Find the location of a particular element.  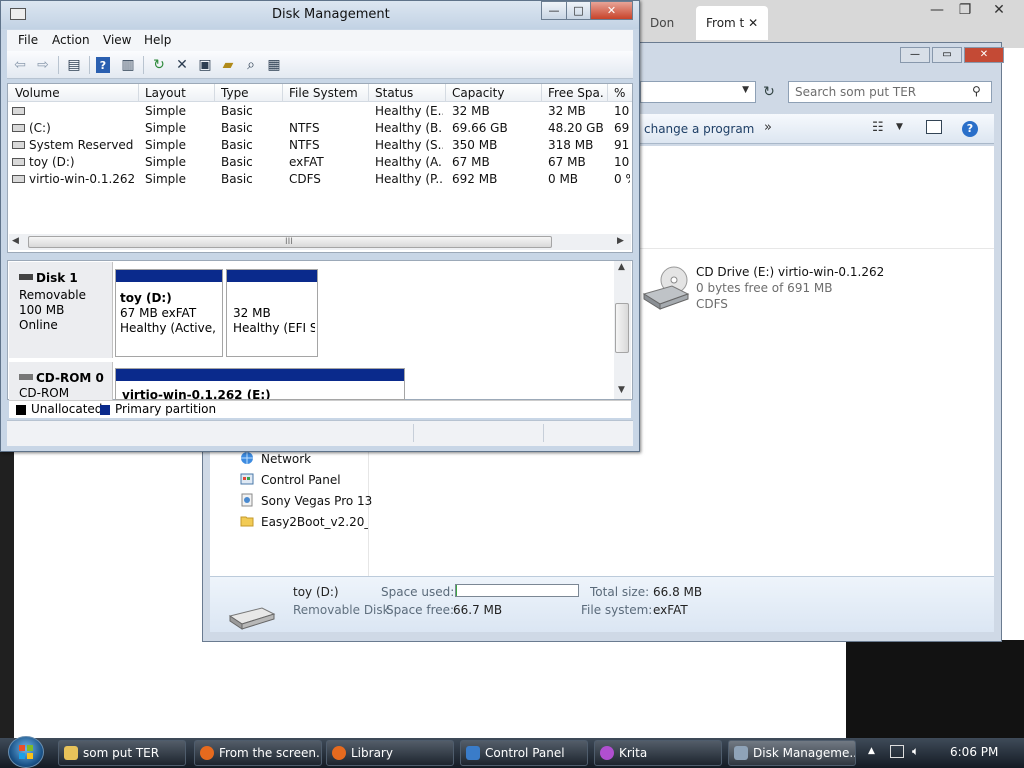

browser-close-button: ✕ is located at coordinates (999, 10).